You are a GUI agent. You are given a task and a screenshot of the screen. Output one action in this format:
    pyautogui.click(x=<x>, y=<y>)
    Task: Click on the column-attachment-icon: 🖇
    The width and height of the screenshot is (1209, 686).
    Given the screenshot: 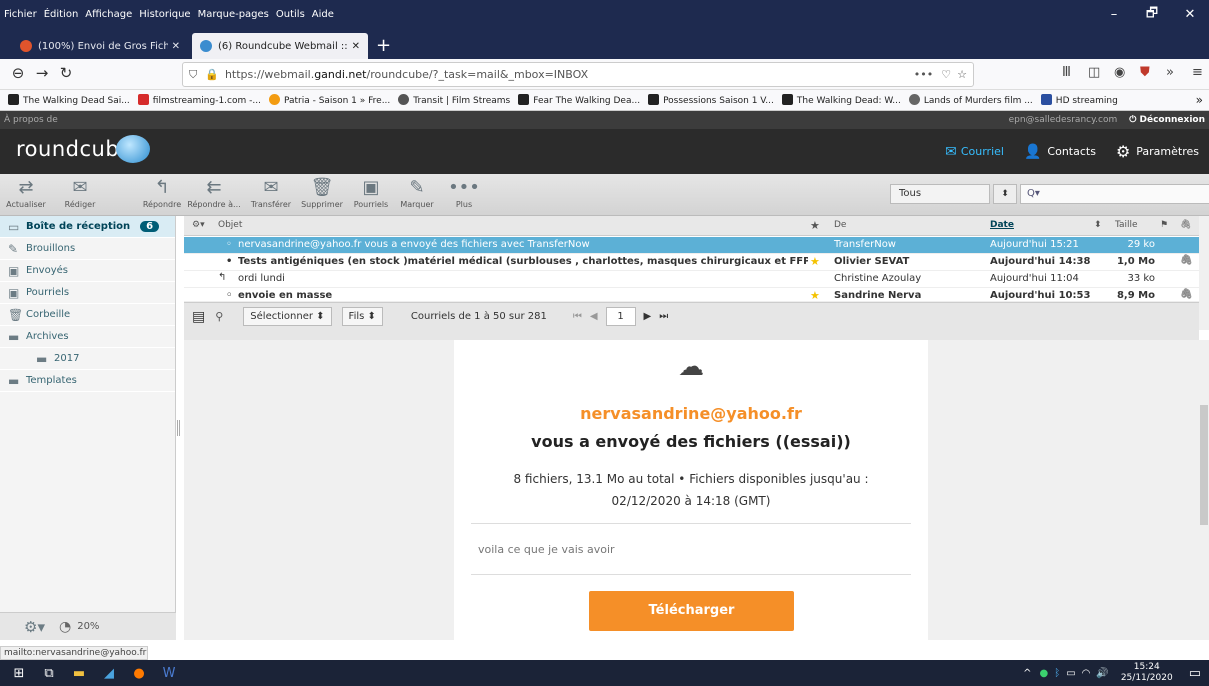 What is the action you would take?
    pyautogui.click(x=1185, y=225)
    